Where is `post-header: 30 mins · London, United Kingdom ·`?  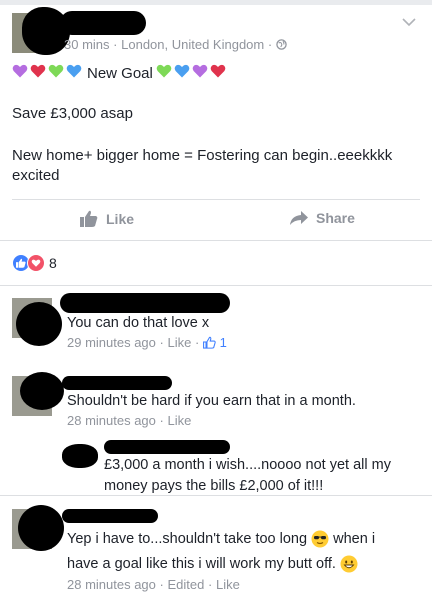
post-header: 30 mins · London, United Kingdom · is located at coordinates (216, 30).